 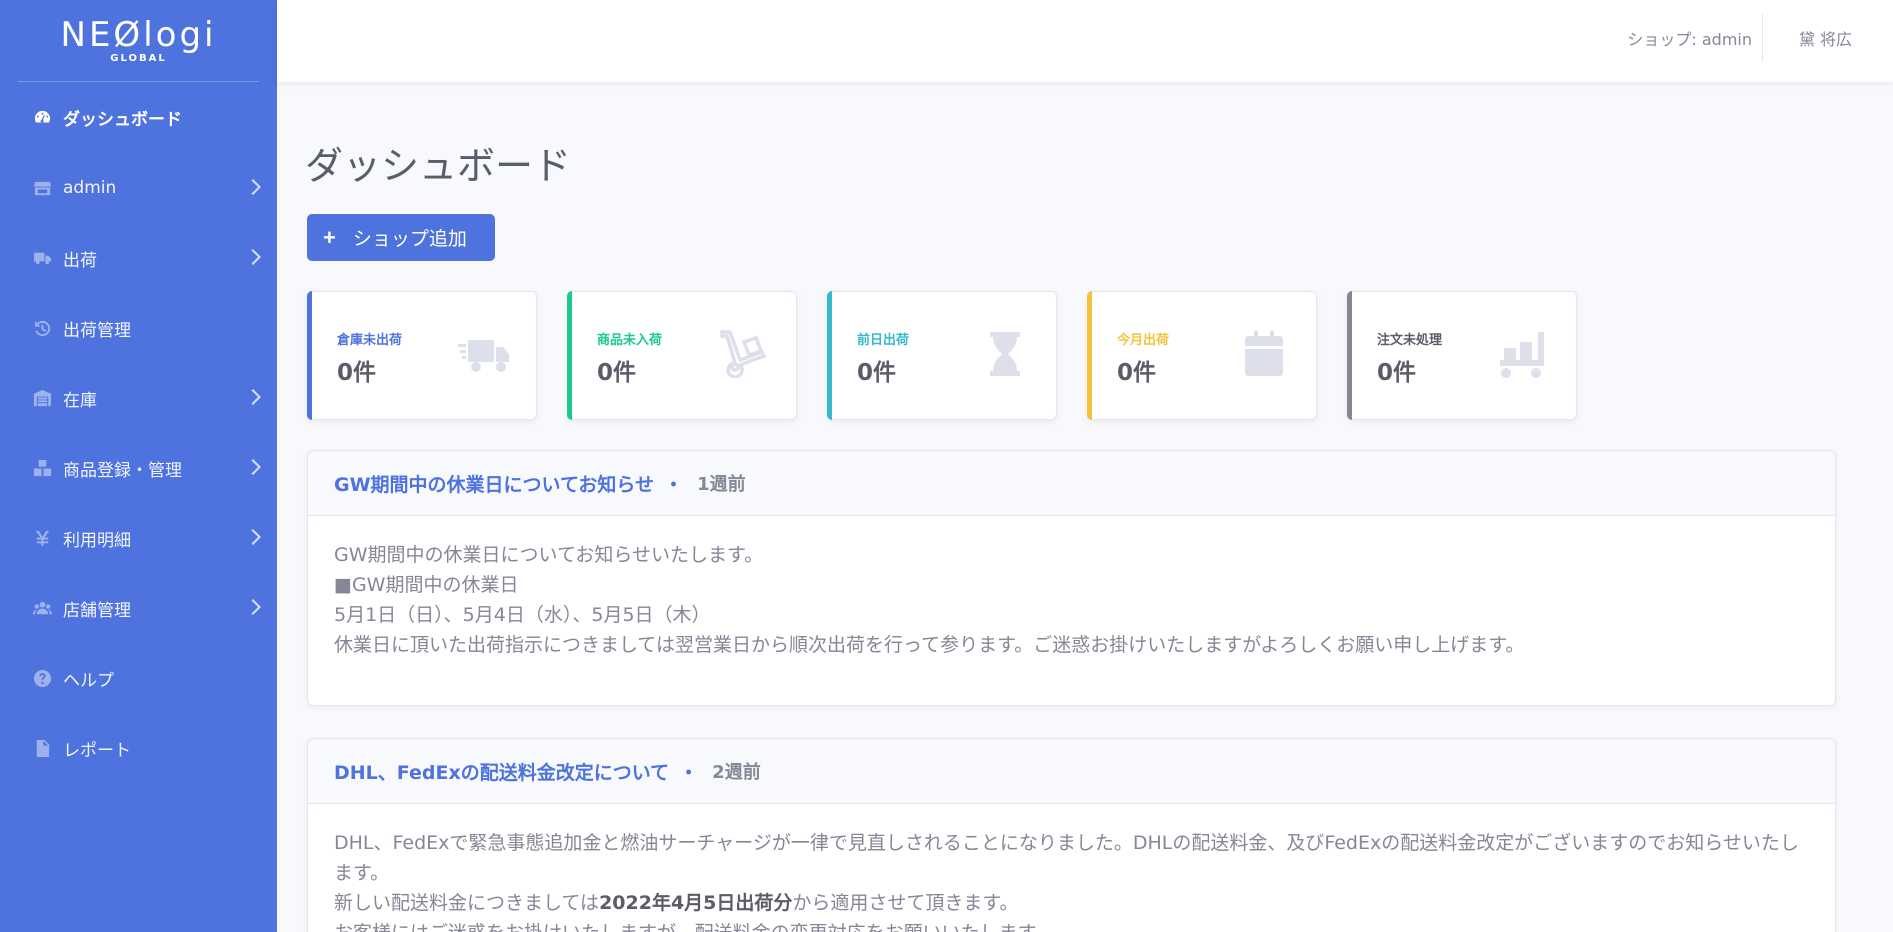 I want to click on sidebar-item-label: レポート, so click(x=97, y=750).